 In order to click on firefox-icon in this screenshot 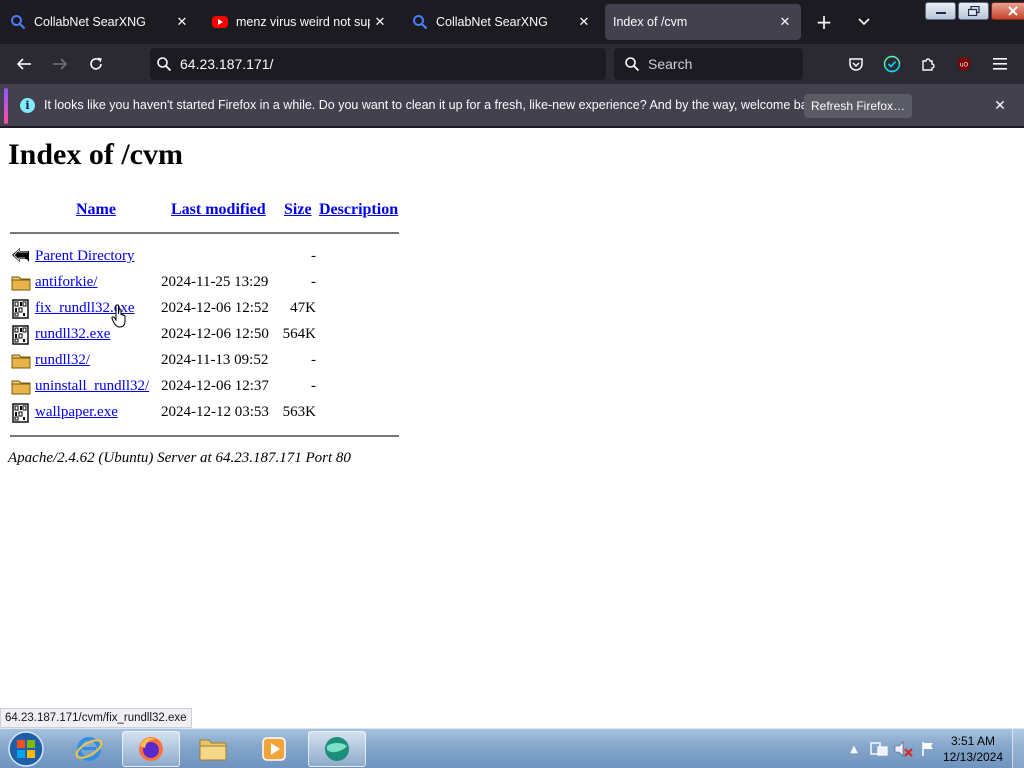, I will do `click(151, 749)`.